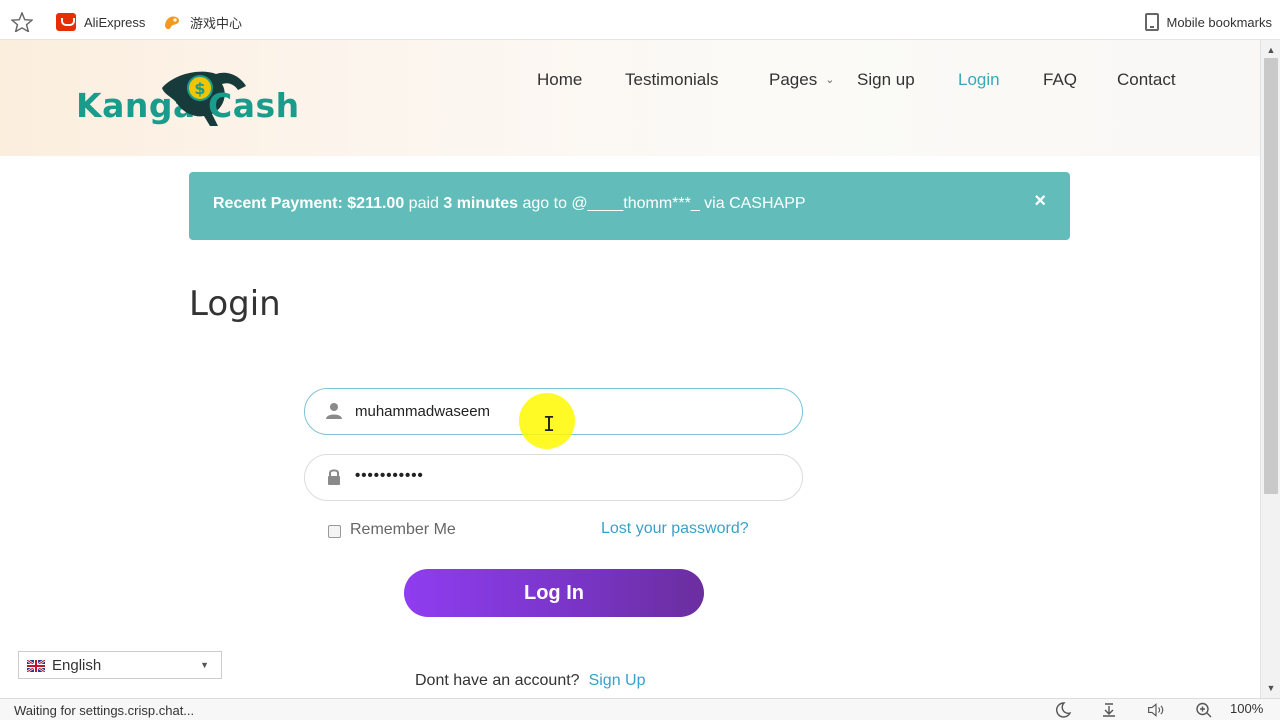 Image resolution: width=1280 pixels, height=720 pixels. Describe the element at coordinates (886, 80) in the screenshot. I see `nav-sign-up: Sign up` at that location.